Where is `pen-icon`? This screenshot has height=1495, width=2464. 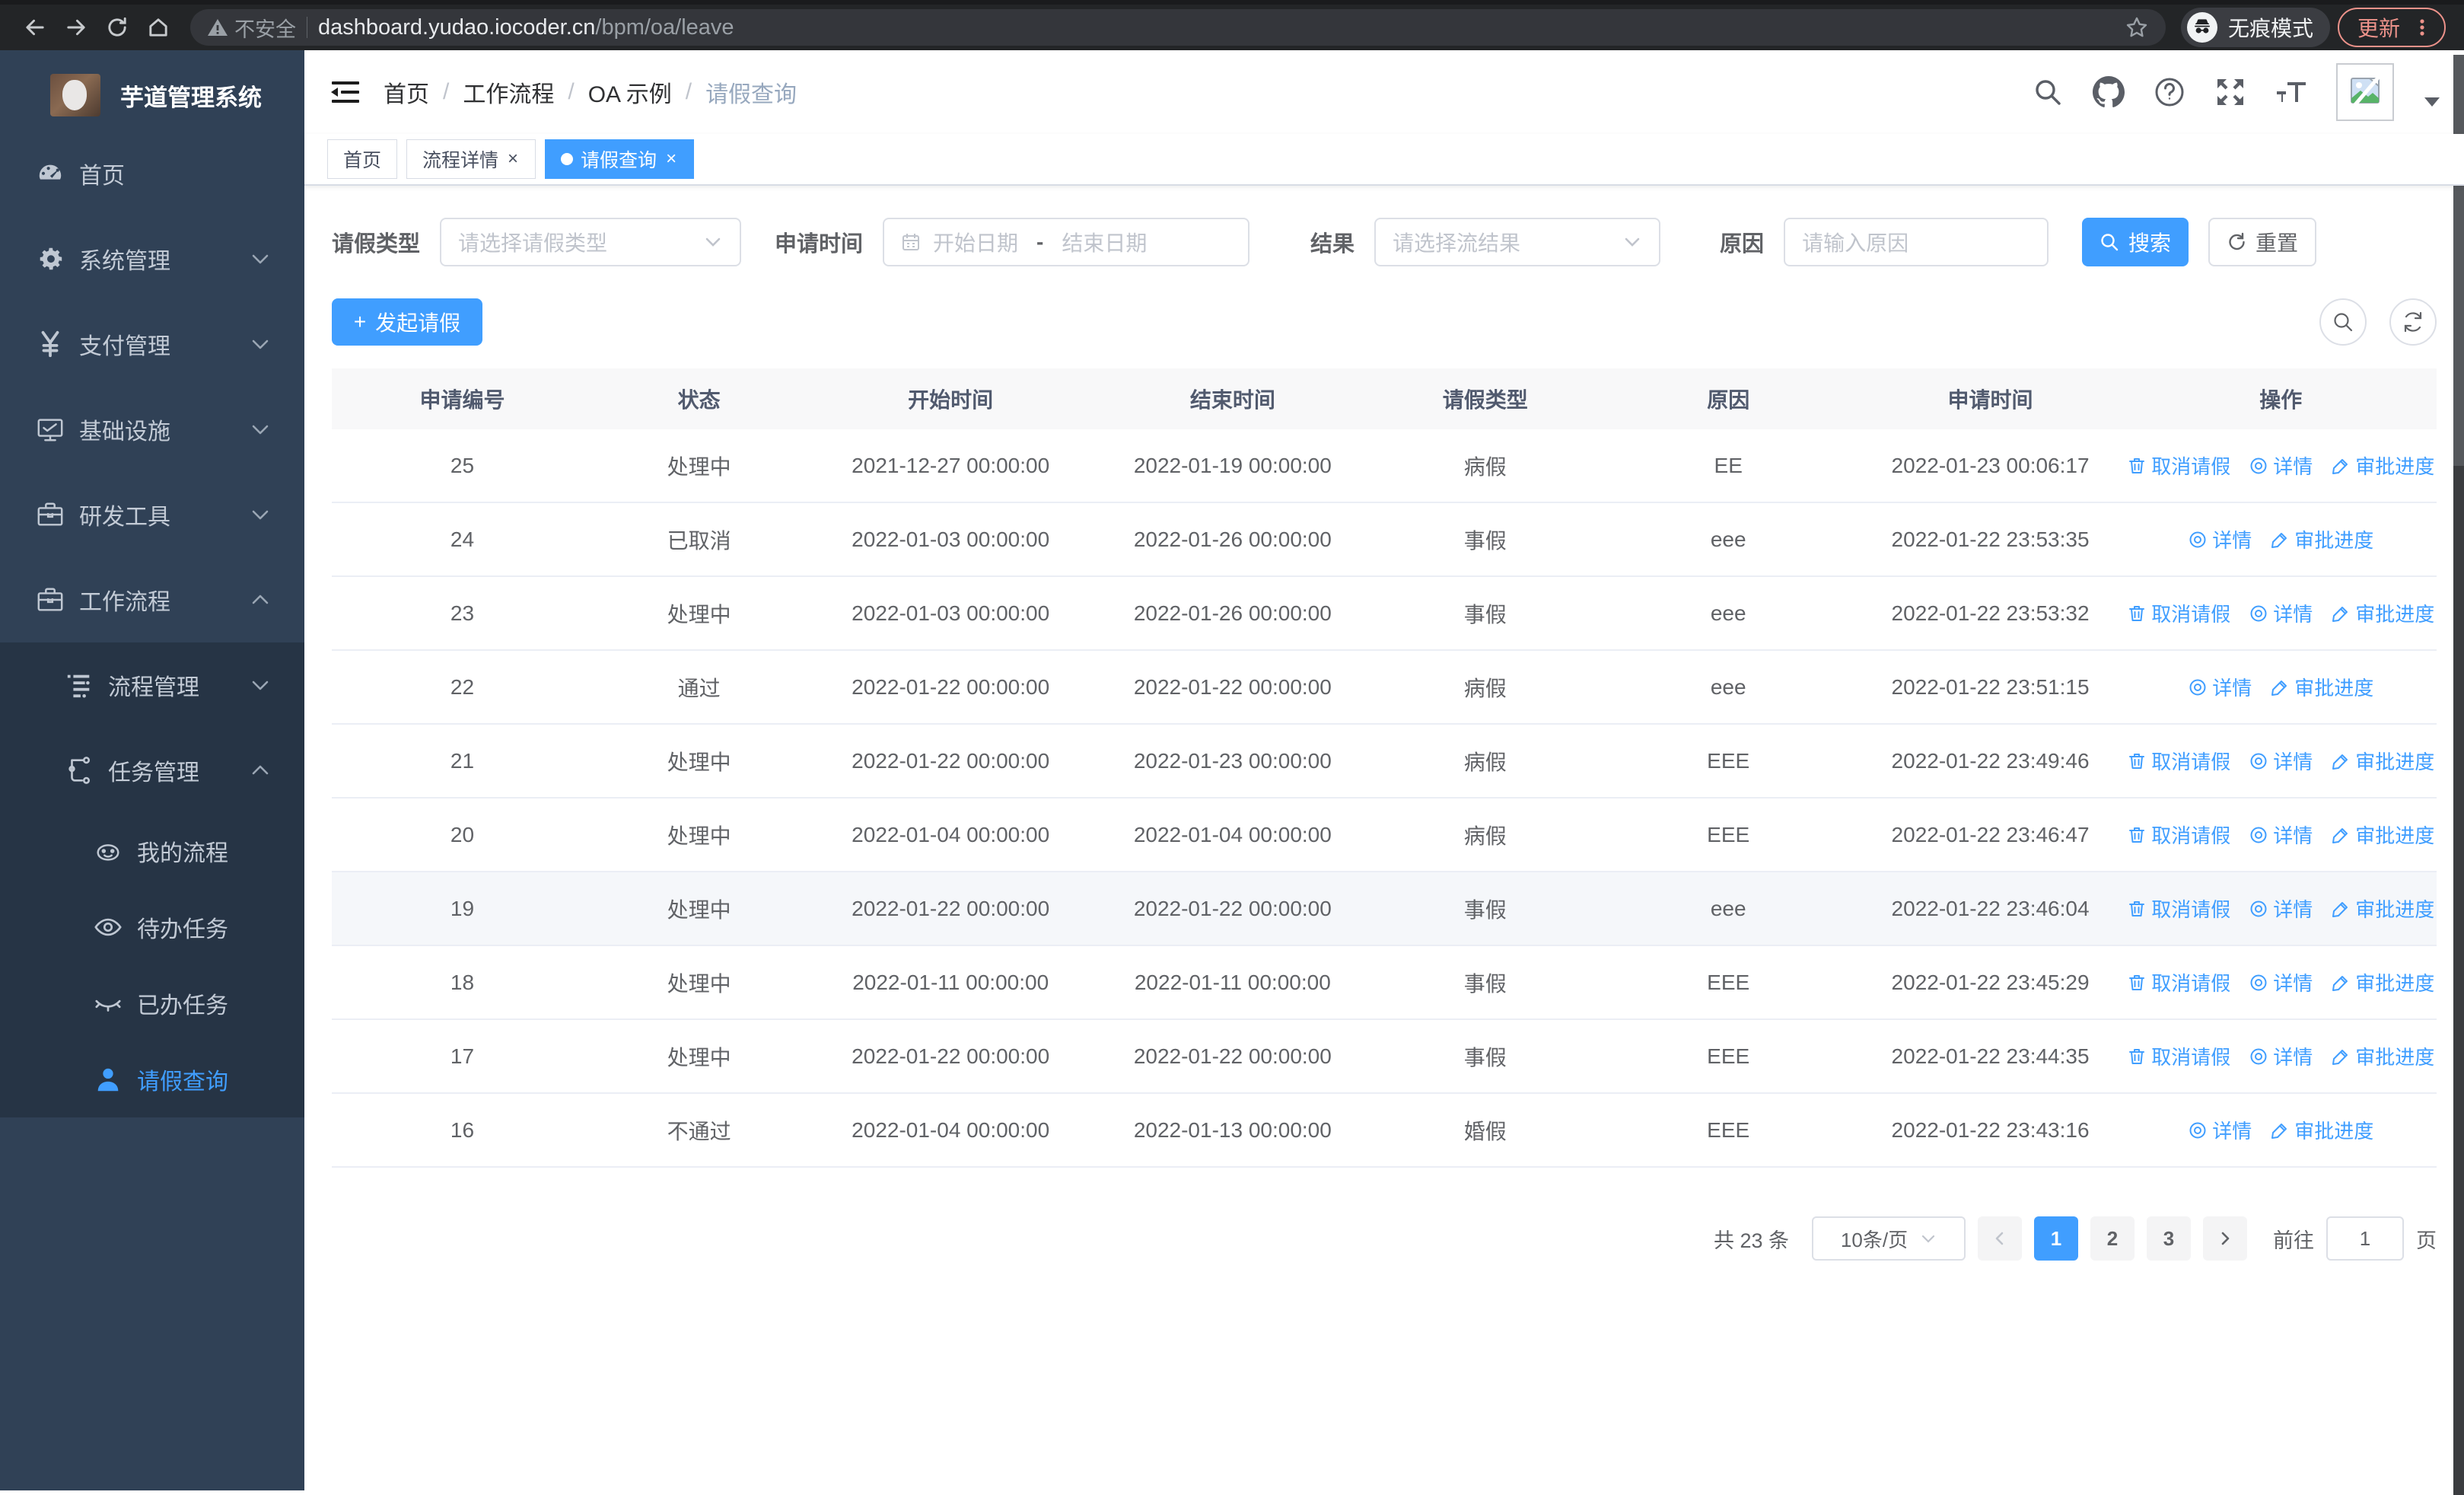
pen-icon is located at coordinates (2341, 909).